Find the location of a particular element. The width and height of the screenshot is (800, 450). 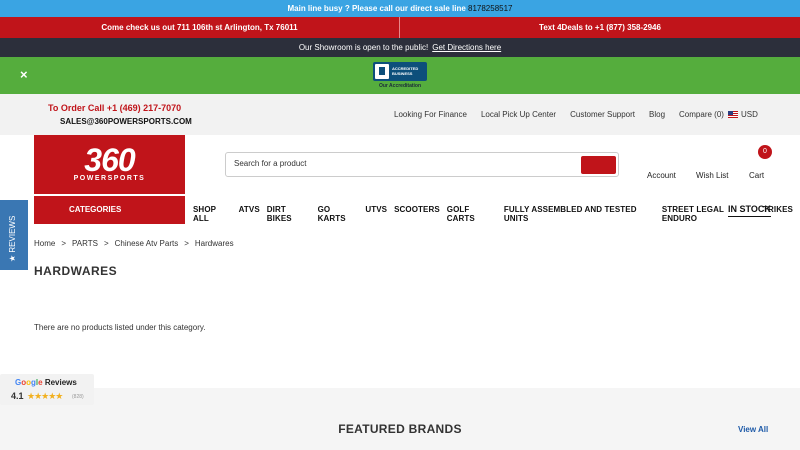

direct-sale-phone-link: 8178258517 is located at coordinates (490, 8).